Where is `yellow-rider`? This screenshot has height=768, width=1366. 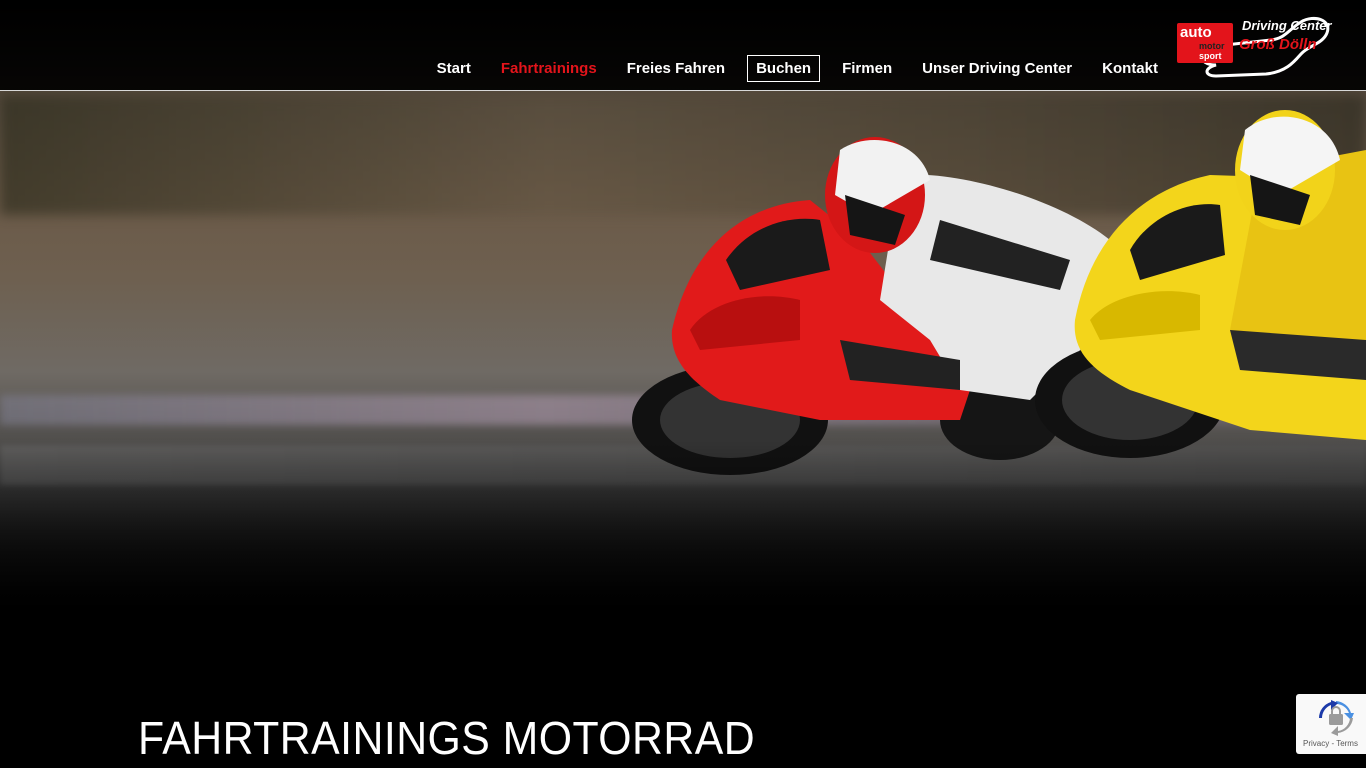
yellow-rider is located at coordinates (1298, 245).